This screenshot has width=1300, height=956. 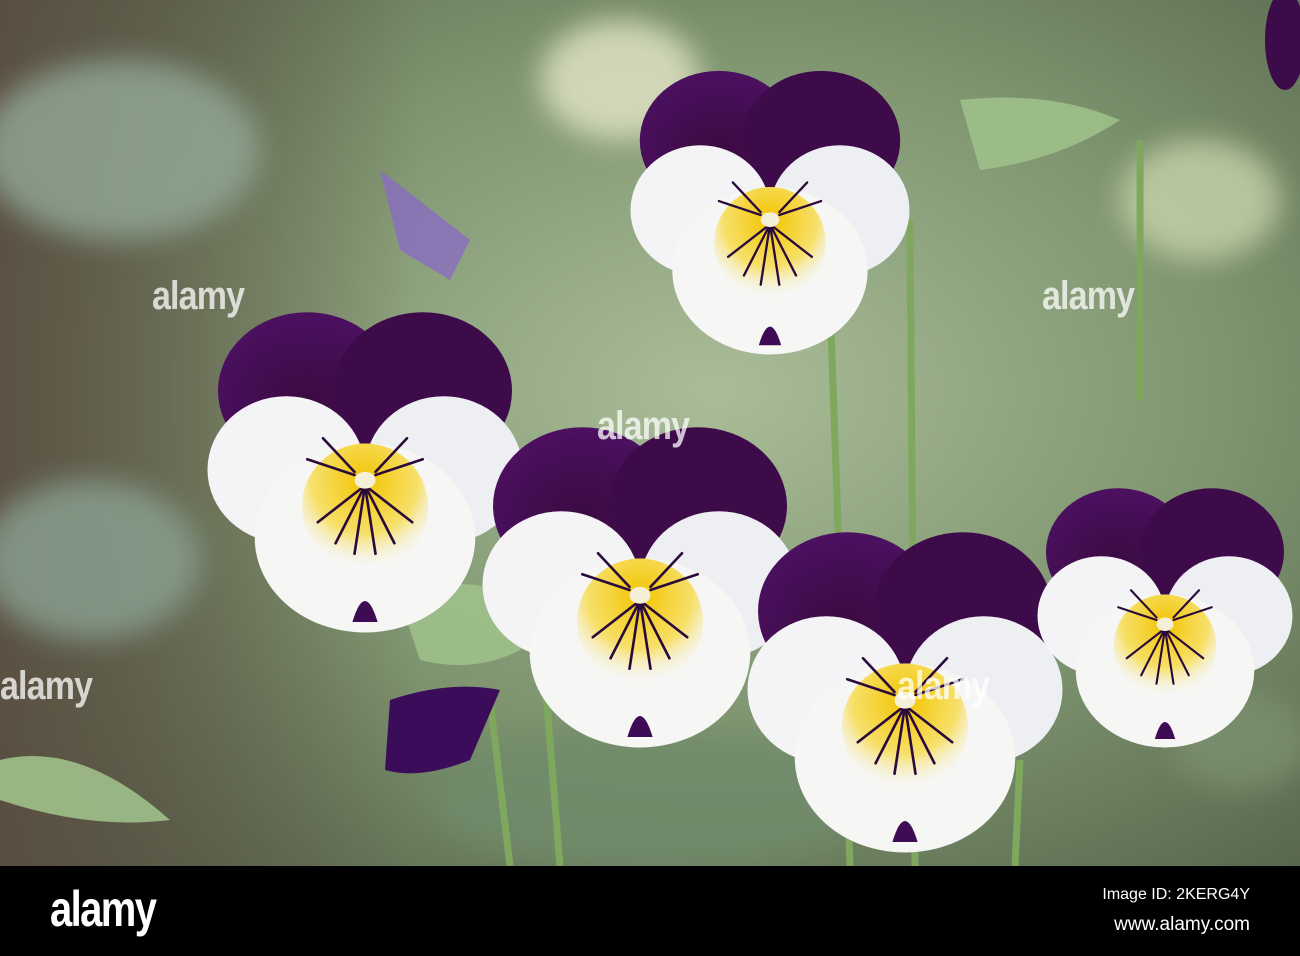 What do you see at coordinates (1182, 924) in the screenshot?
I see `website-url: www.alamy.com` at bounding box center [1182, 924].